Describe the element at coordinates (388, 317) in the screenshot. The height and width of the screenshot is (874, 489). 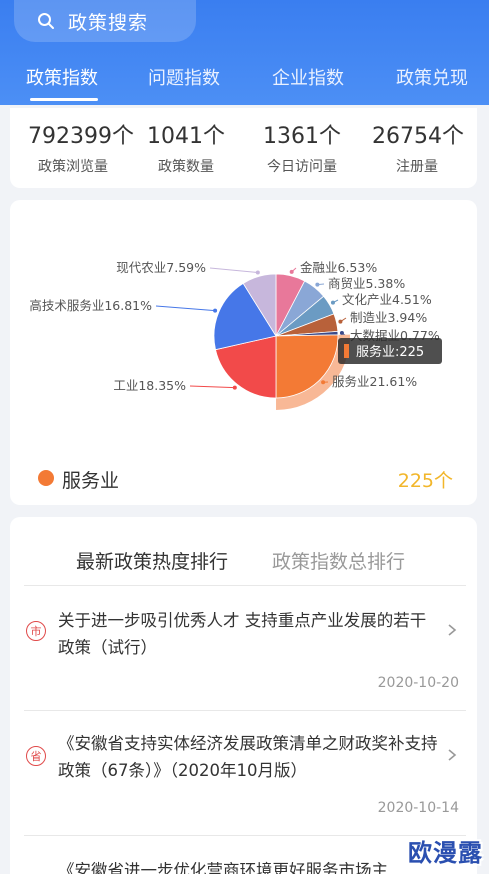
I see `pie-data-label: 制造业3.94%` at that location.